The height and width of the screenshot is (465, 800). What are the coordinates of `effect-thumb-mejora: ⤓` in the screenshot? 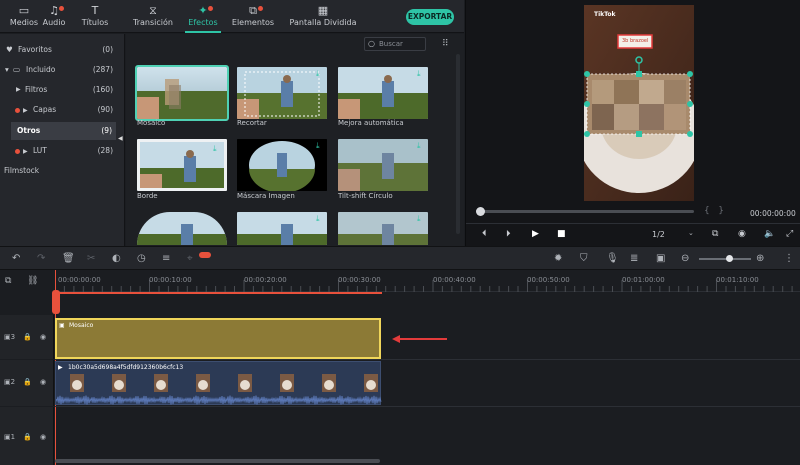 It's located at (383, 93).